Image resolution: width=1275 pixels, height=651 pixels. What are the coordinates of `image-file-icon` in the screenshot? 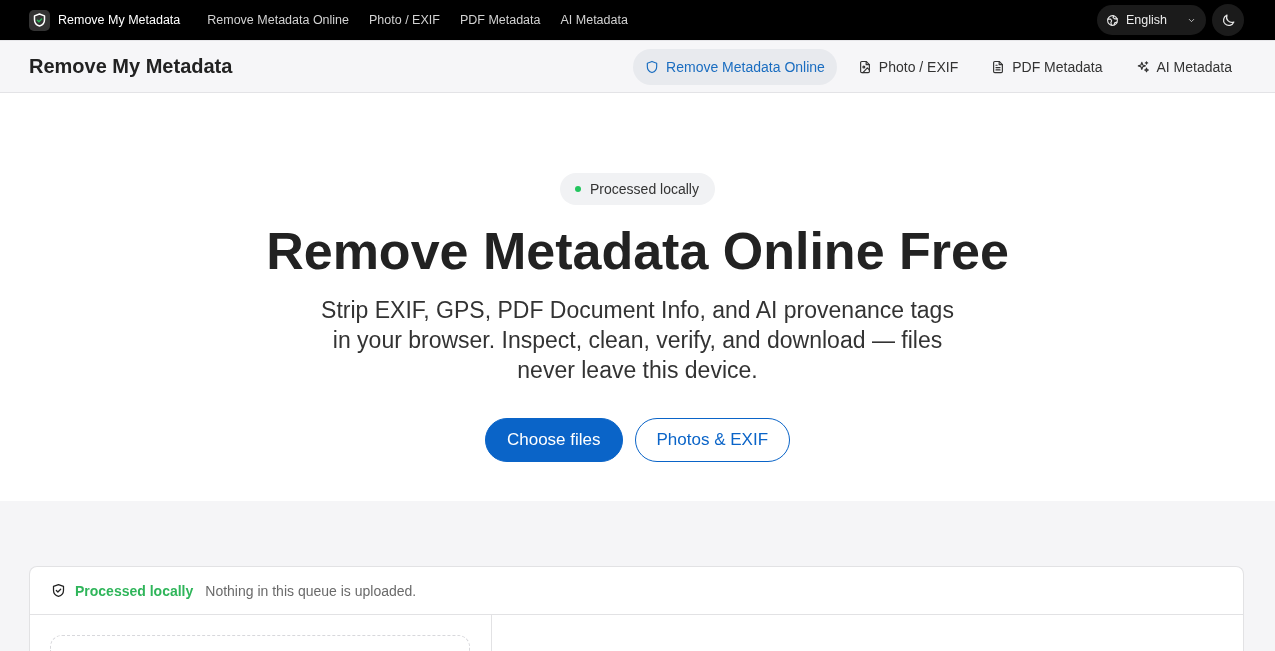 It's located at (864, 66).